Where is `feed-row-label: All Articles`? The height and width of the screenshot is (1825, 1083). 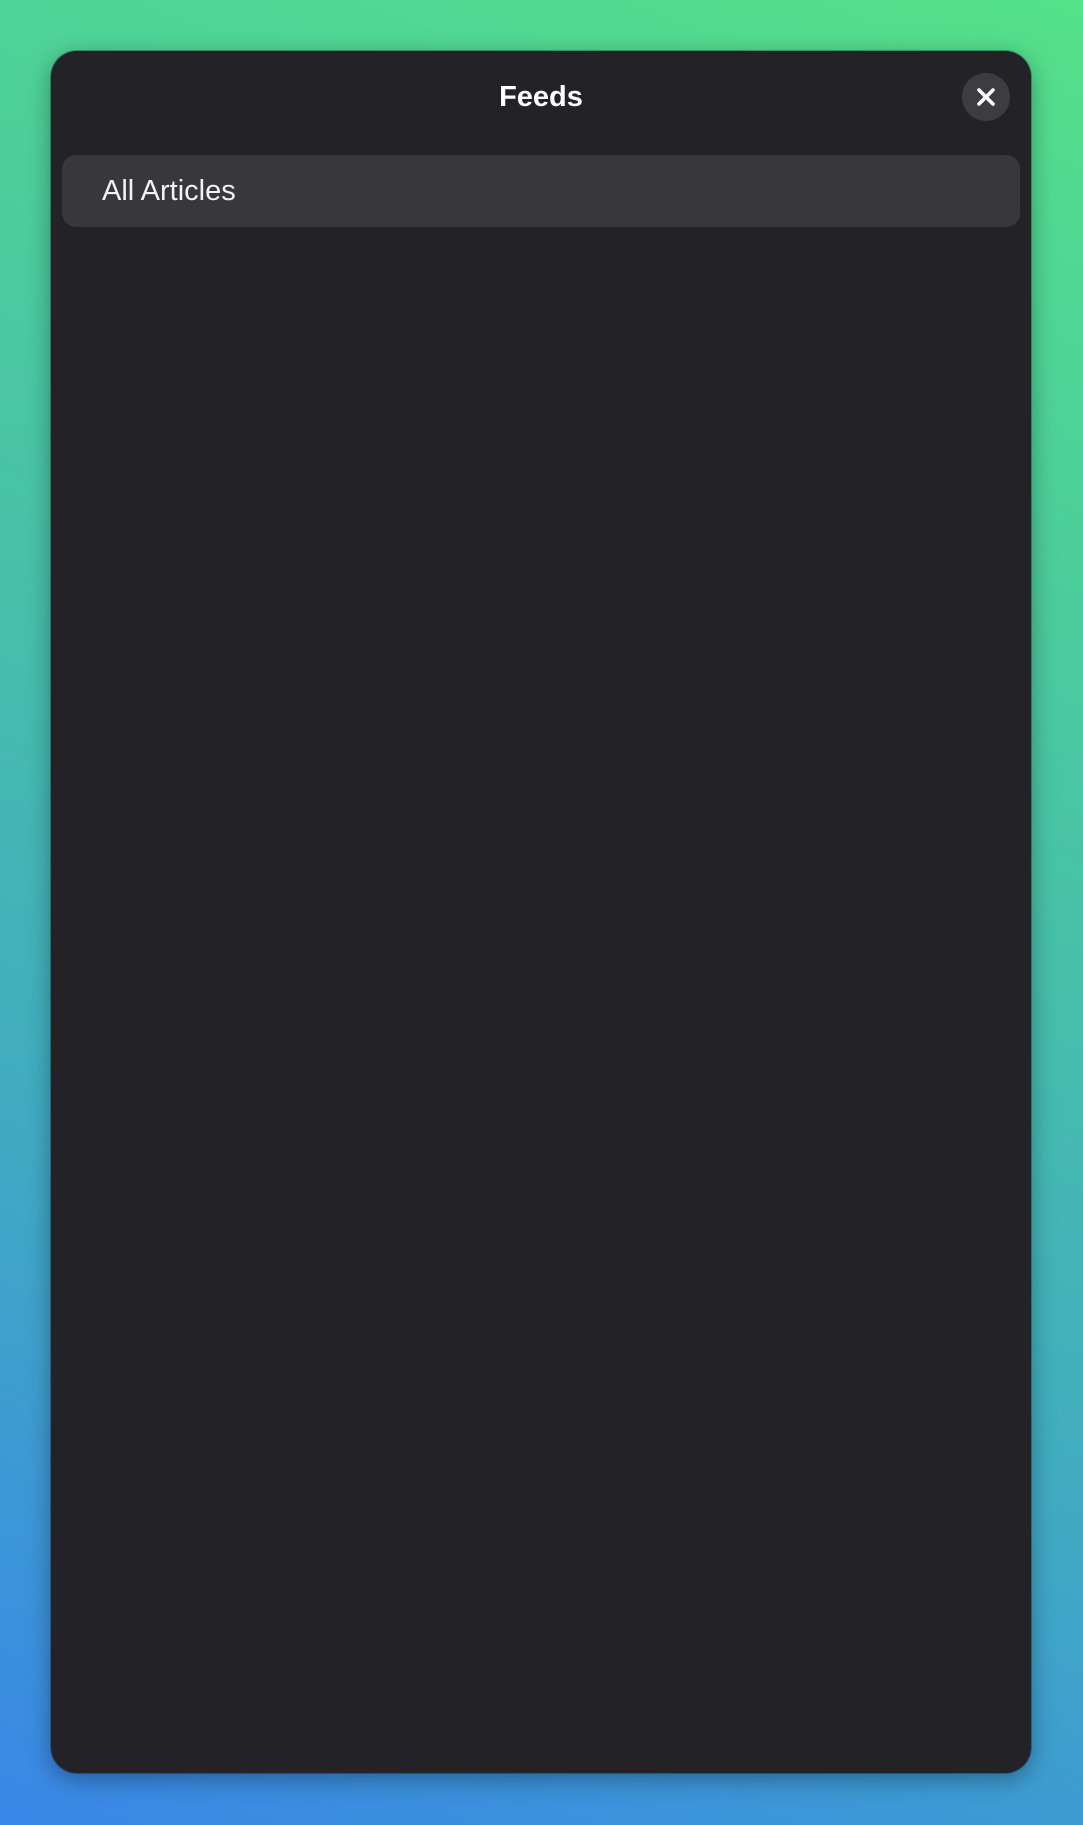
feed-row-label: All Articles is located at coordinates (169, 190).